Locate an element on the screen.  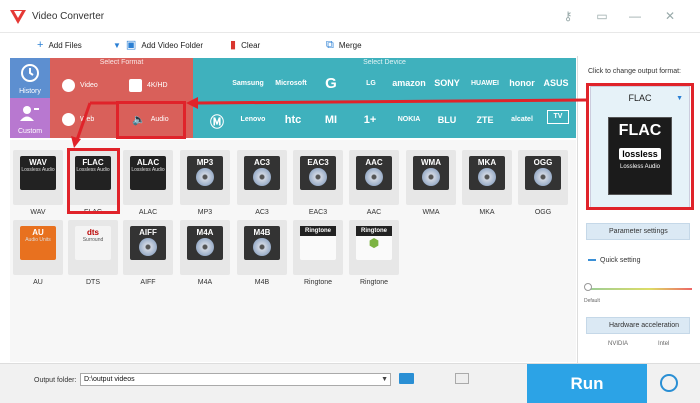
device-blu: BLU is located at coordinates (447, 120).